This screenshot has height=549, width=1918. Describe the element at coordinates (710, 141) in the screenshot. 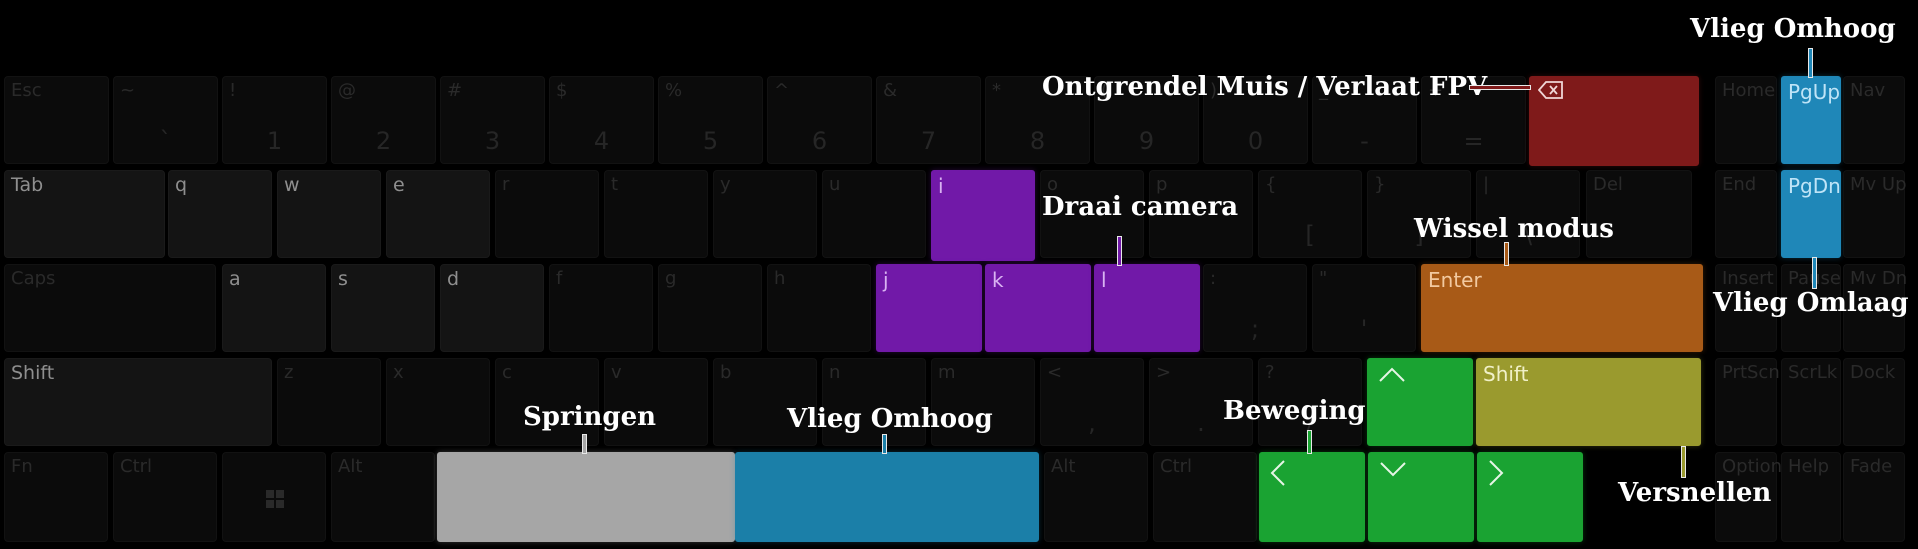

I see `key-sublabel: 5` at that location.